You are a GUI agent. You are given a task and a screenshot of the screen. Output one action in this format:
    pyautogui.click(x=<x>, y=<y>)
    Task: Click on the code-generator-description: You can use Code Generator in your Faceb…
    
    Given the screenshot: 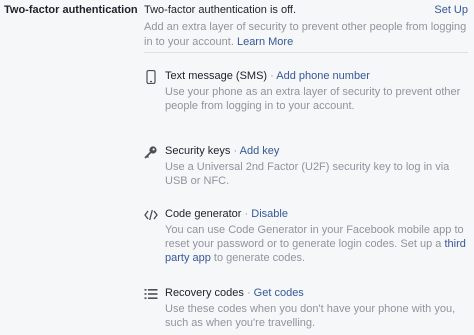 What is the action you would take?
    pyautogui.click(x=317, y=244)
    